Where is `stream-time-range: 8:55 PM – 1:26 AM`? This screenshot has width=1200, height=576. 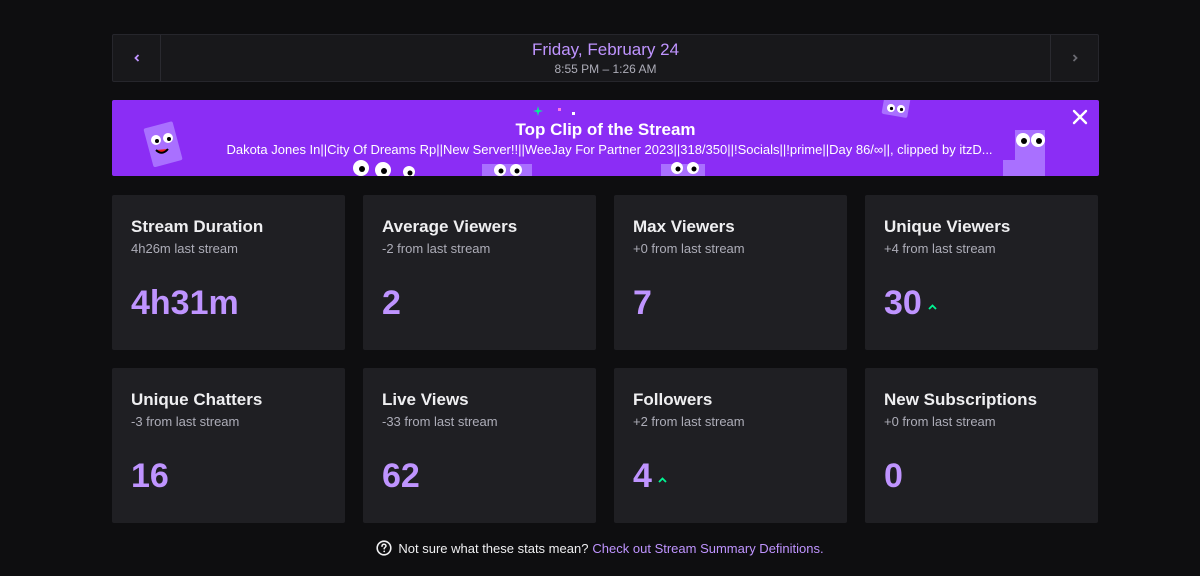
stream-time-range: 8:55 PM – 1:26 AM is located at coordinates (605, 68).